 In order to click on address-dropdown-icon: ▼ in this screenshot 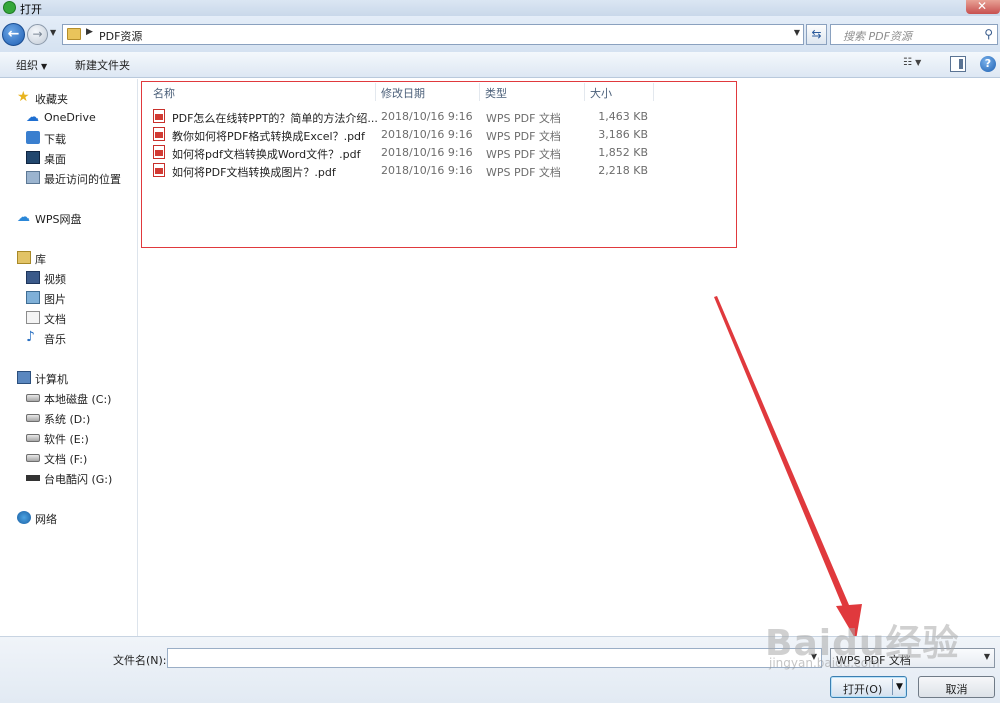, I will do `click(797, 32)`.